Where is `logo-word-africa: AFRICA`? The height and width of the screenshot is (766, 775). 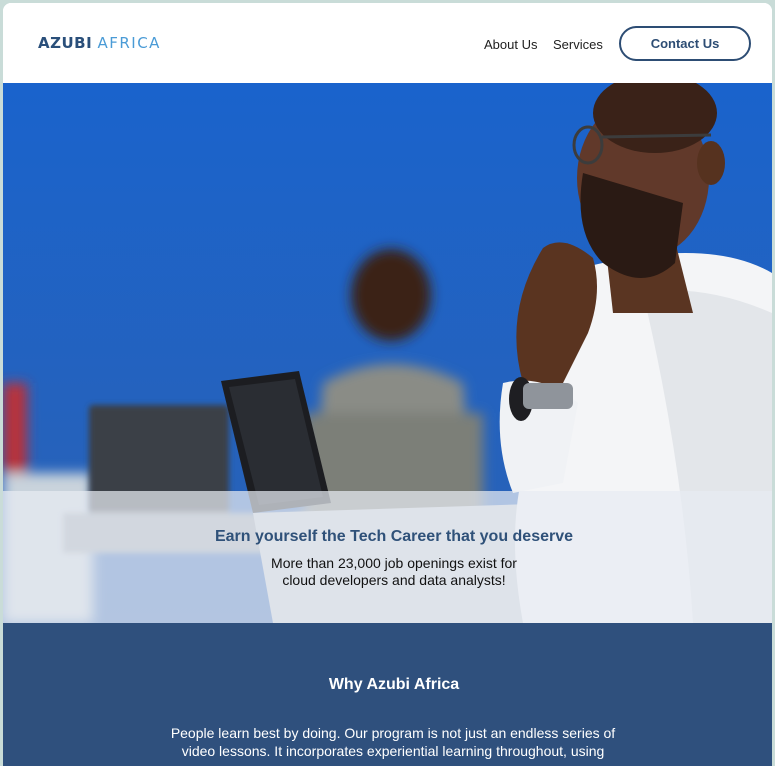
logo-word-africa: AFRICA is located at coordinates (129, 43).